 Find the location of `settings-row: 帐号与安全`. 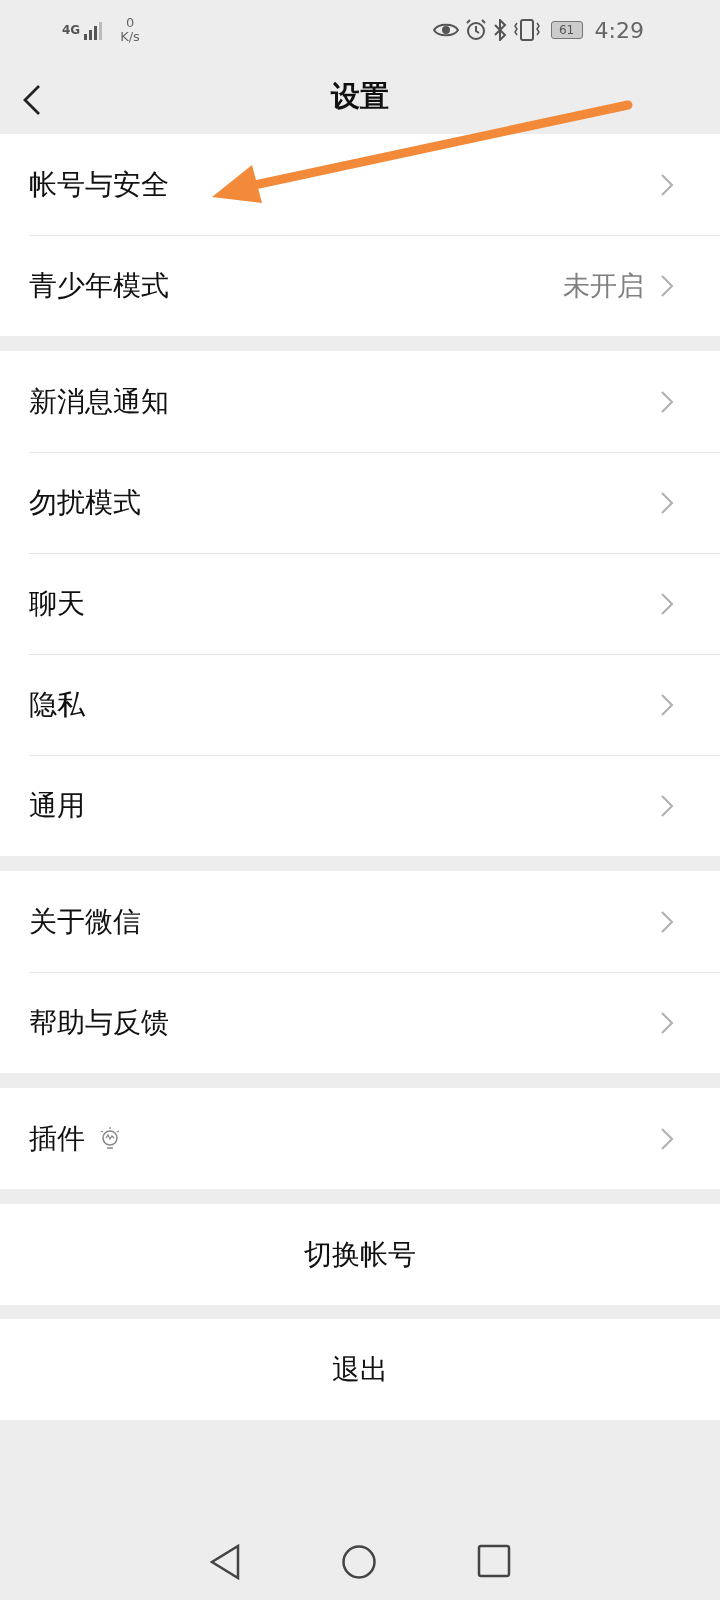

settings-row: 帐号与安全 is located at coordinates (360, 184).